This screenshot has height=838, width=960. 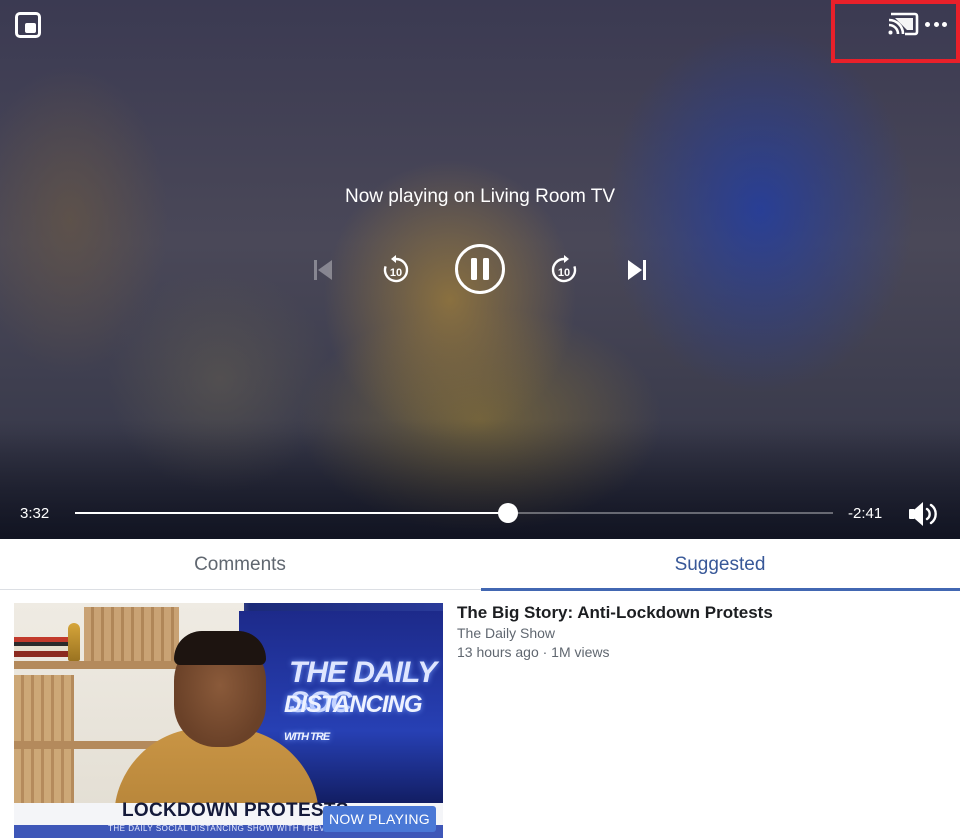 I want to click on seek-bar-progress, so click(x=291, y=513).